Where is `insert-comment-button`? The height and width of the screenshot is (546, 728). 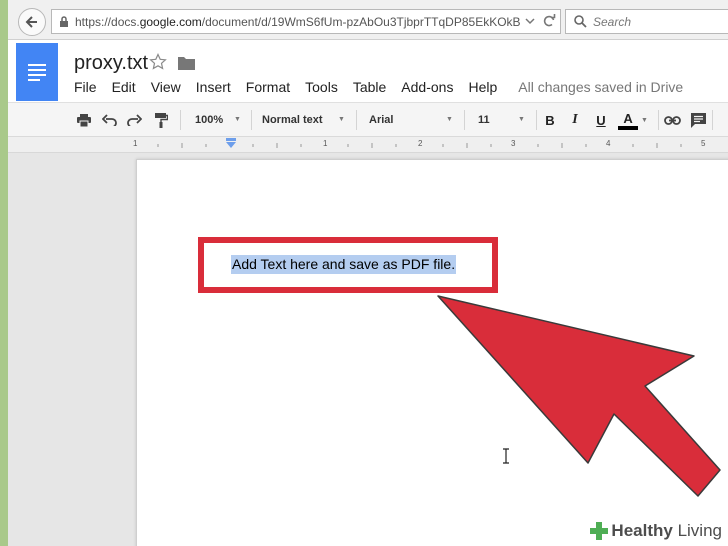
insert-comment-button is located at coordinates (698, 120).